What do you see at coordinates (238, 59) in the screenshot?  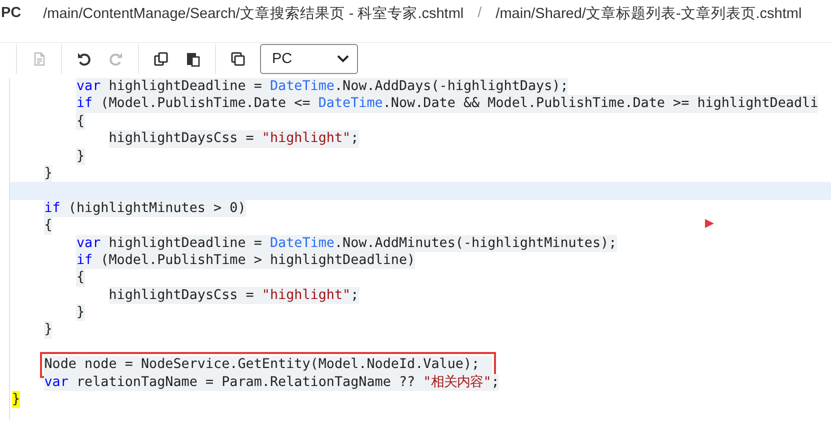 I see `duplicate-icon` at bounding box center [238, 59].